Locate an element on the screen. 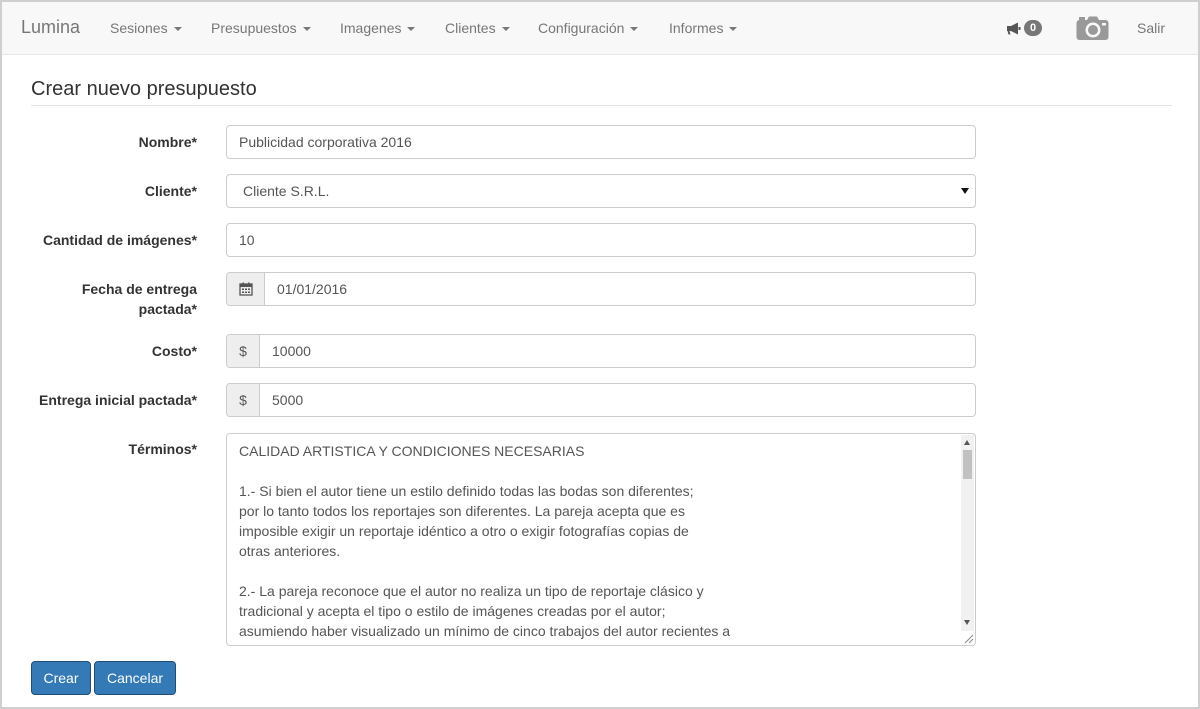  nav-informes: Informes is located at coordinates (703, 28).